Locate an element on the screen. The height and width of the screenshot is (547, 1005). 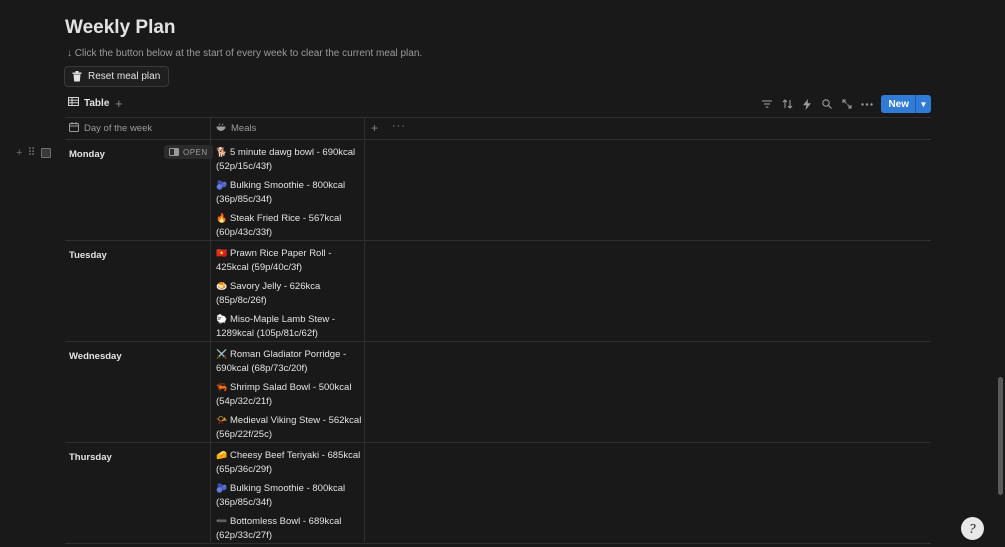
open-panel-icon is located at coordinates (174, 152).